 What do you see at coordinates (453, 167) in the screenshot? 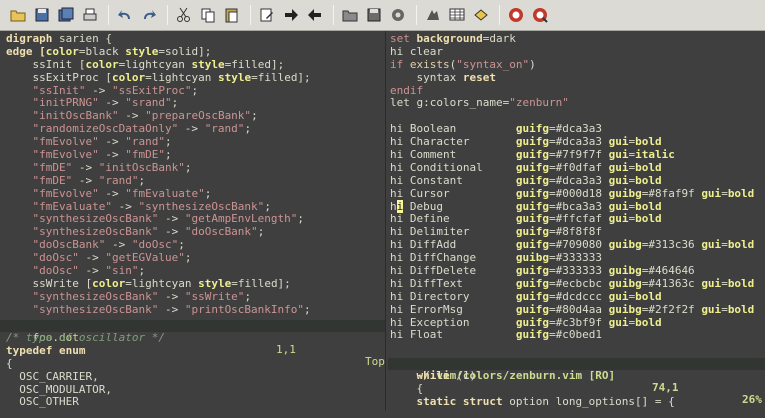
I see `code-token: hi Conditional` at bounding box center [453, 167].